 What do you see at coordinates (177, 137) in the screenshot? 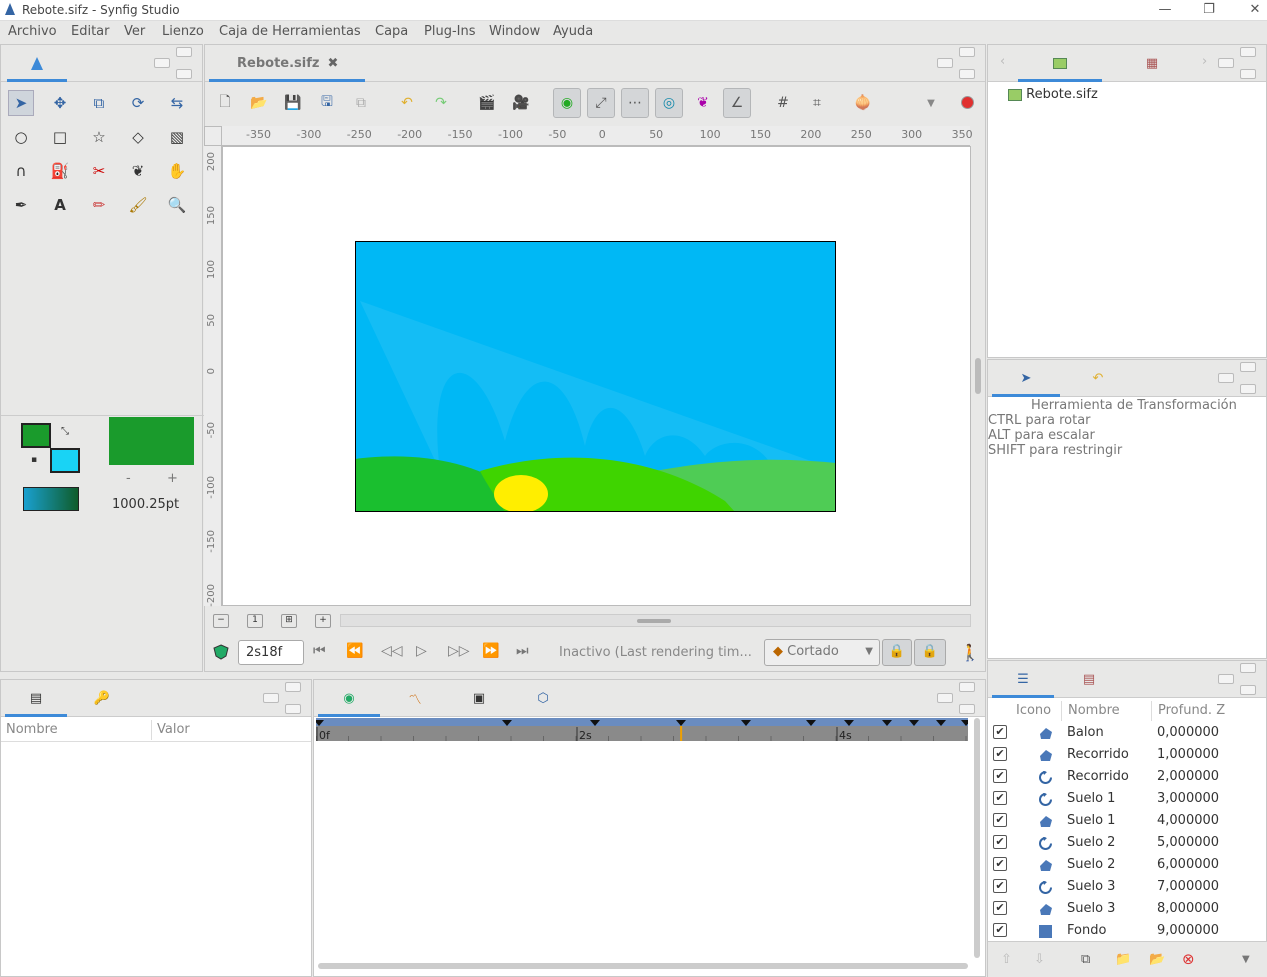
I see `gradient-tool: ▧` at bounding box center [177, 137].